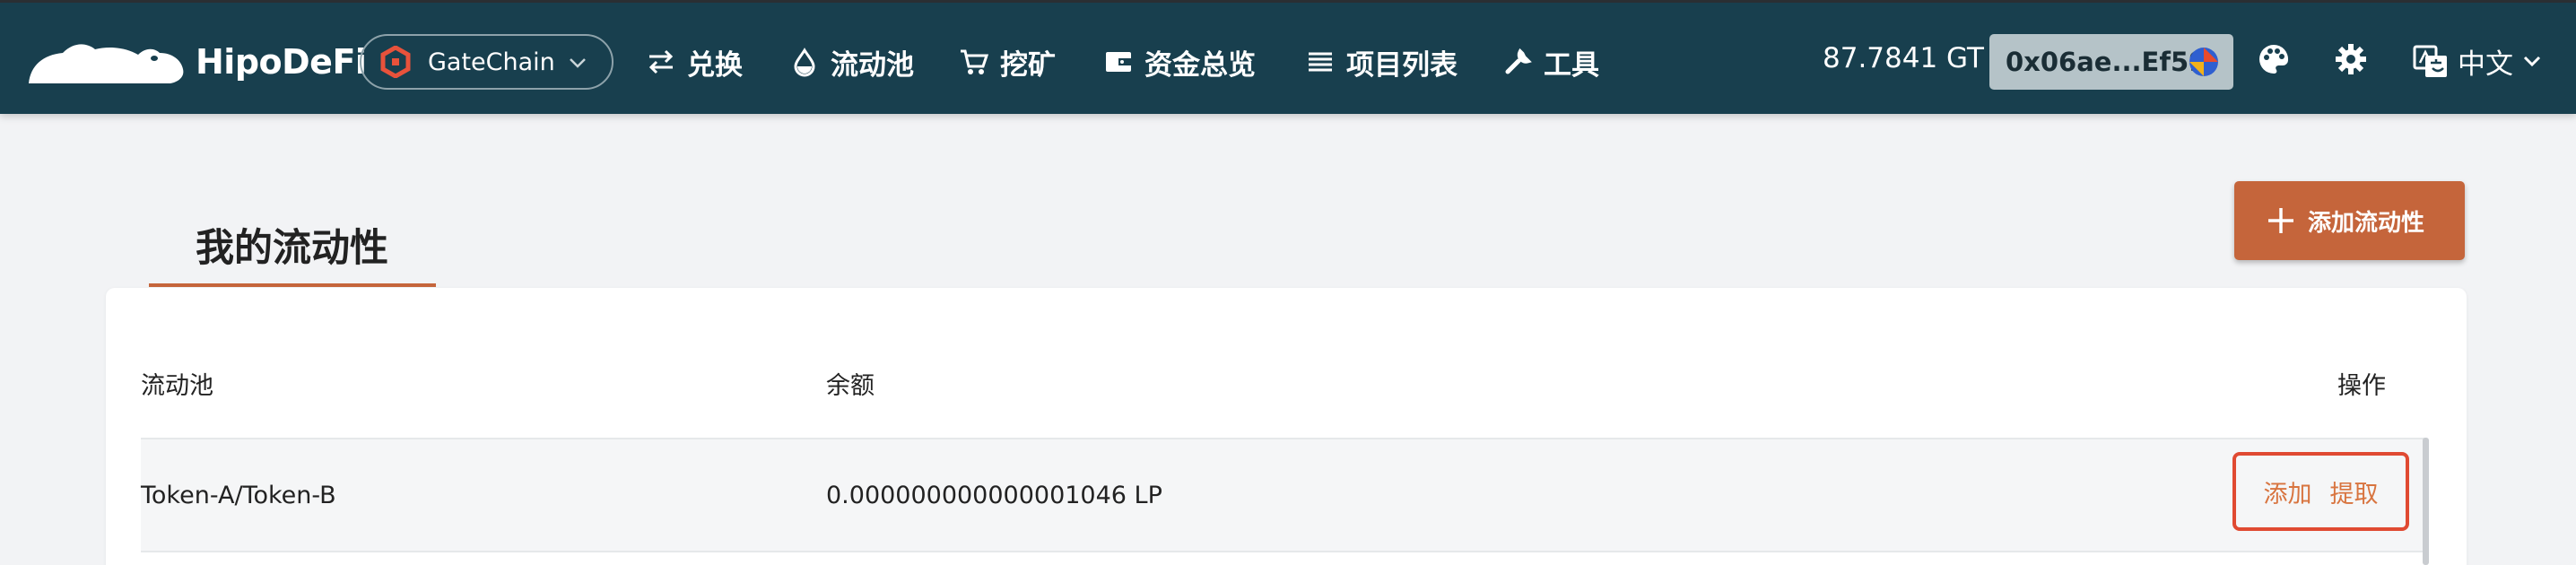 Image resolution: width=2576 pixels, height=565 pixels. Describe the element at coordinates (1571, 65) in the screenshot. I see `nav-tools-label: 工具` at that location.